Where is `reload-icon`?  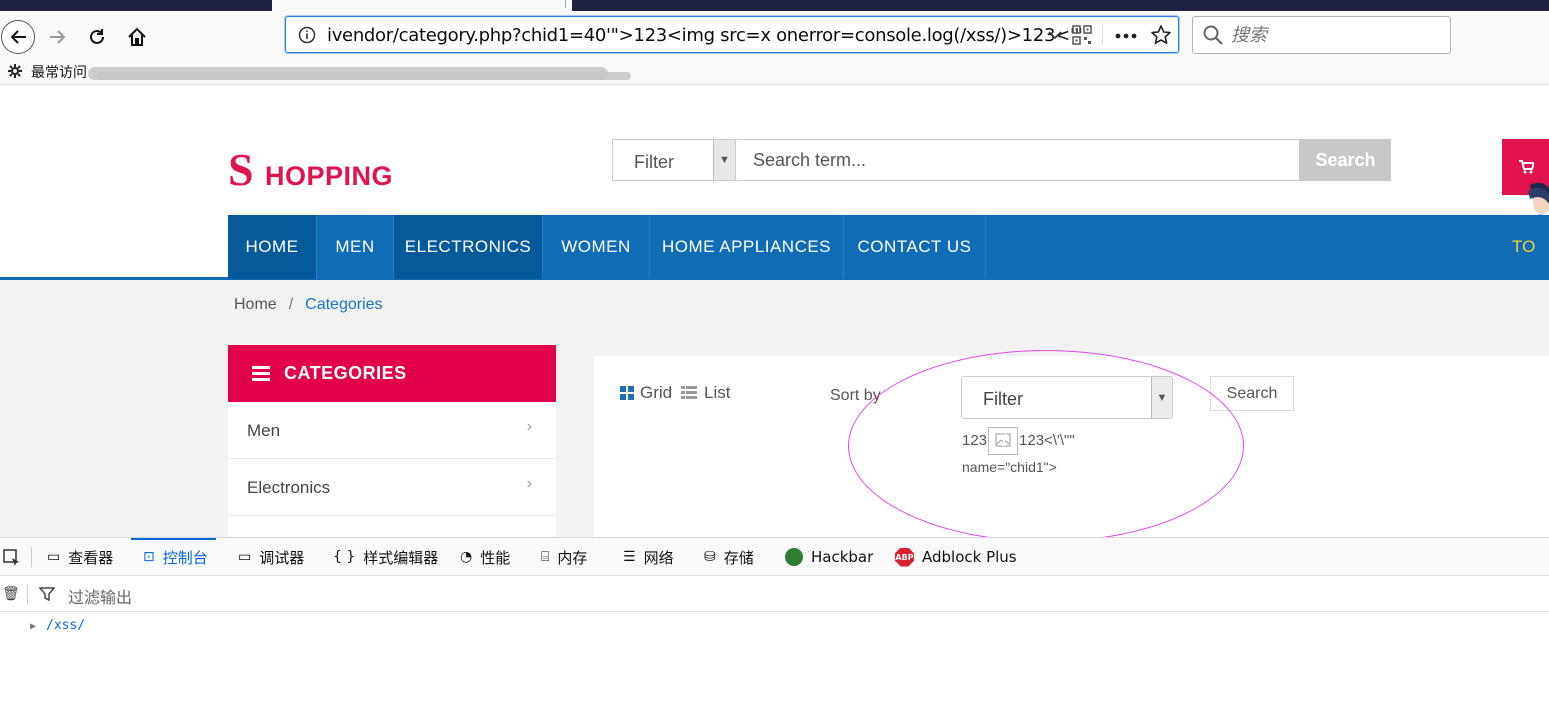
reload-icon is located at coordinates (97, 36).